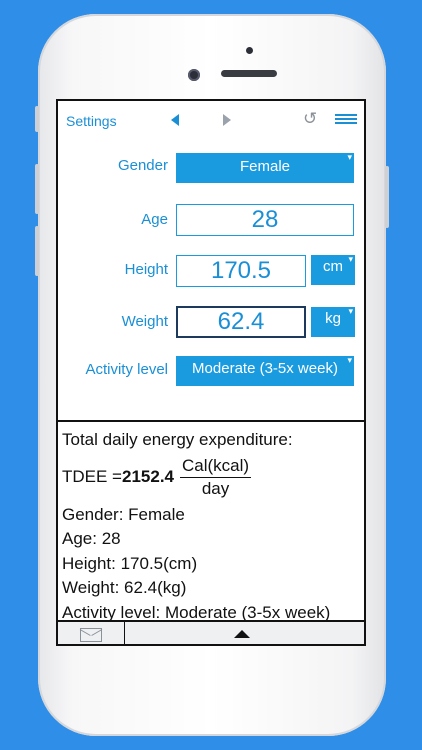 The height and width of the screenshot is (750, 422). I want to click on previous-arrow-icon, so click(175, 120).